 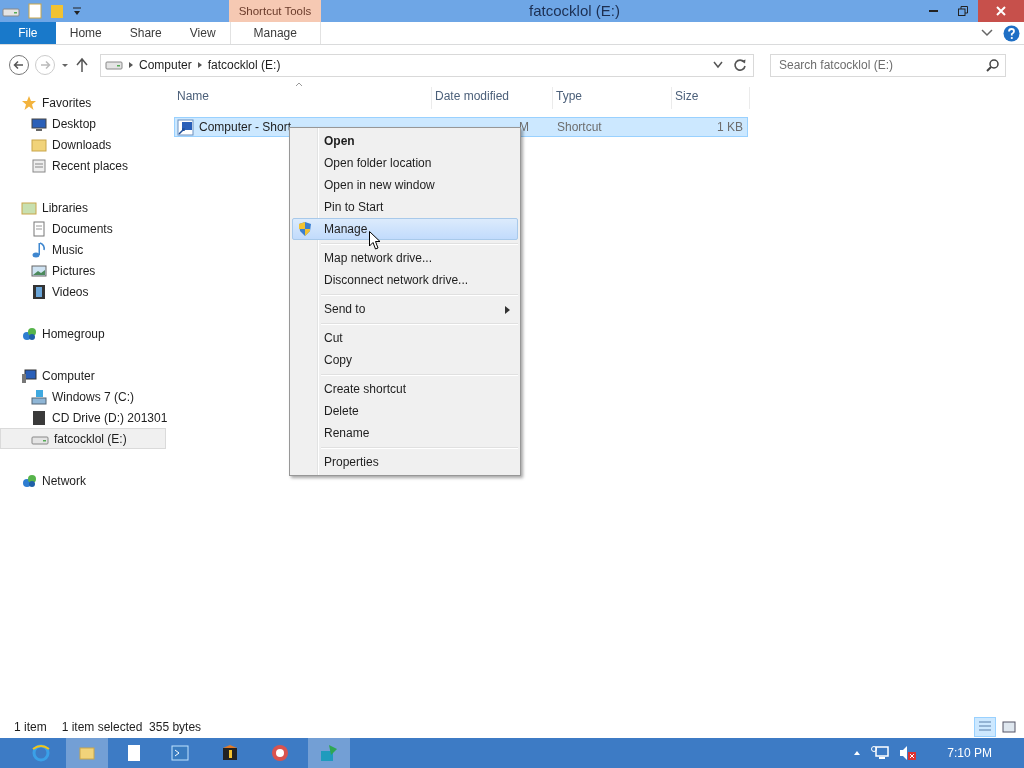 What do you see at coordinates (987, 33) in the screenshot?
I see `expand-ribbon-icon` at bounding box center [987, 33].